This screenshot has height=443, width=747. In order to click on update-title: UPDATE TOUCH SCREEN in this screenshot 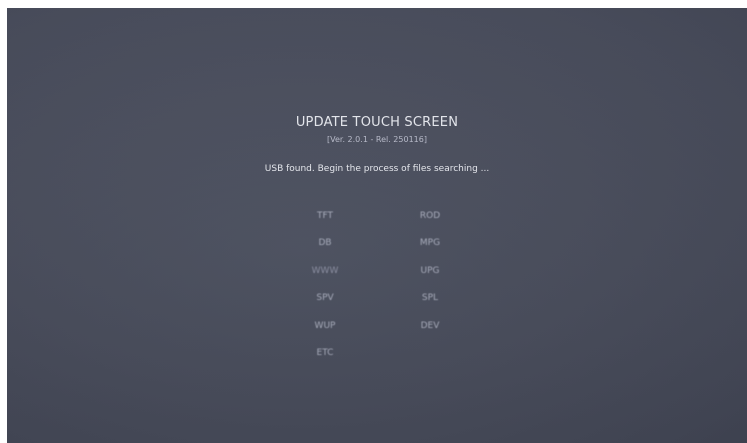, I will do `click(377, 122)`.